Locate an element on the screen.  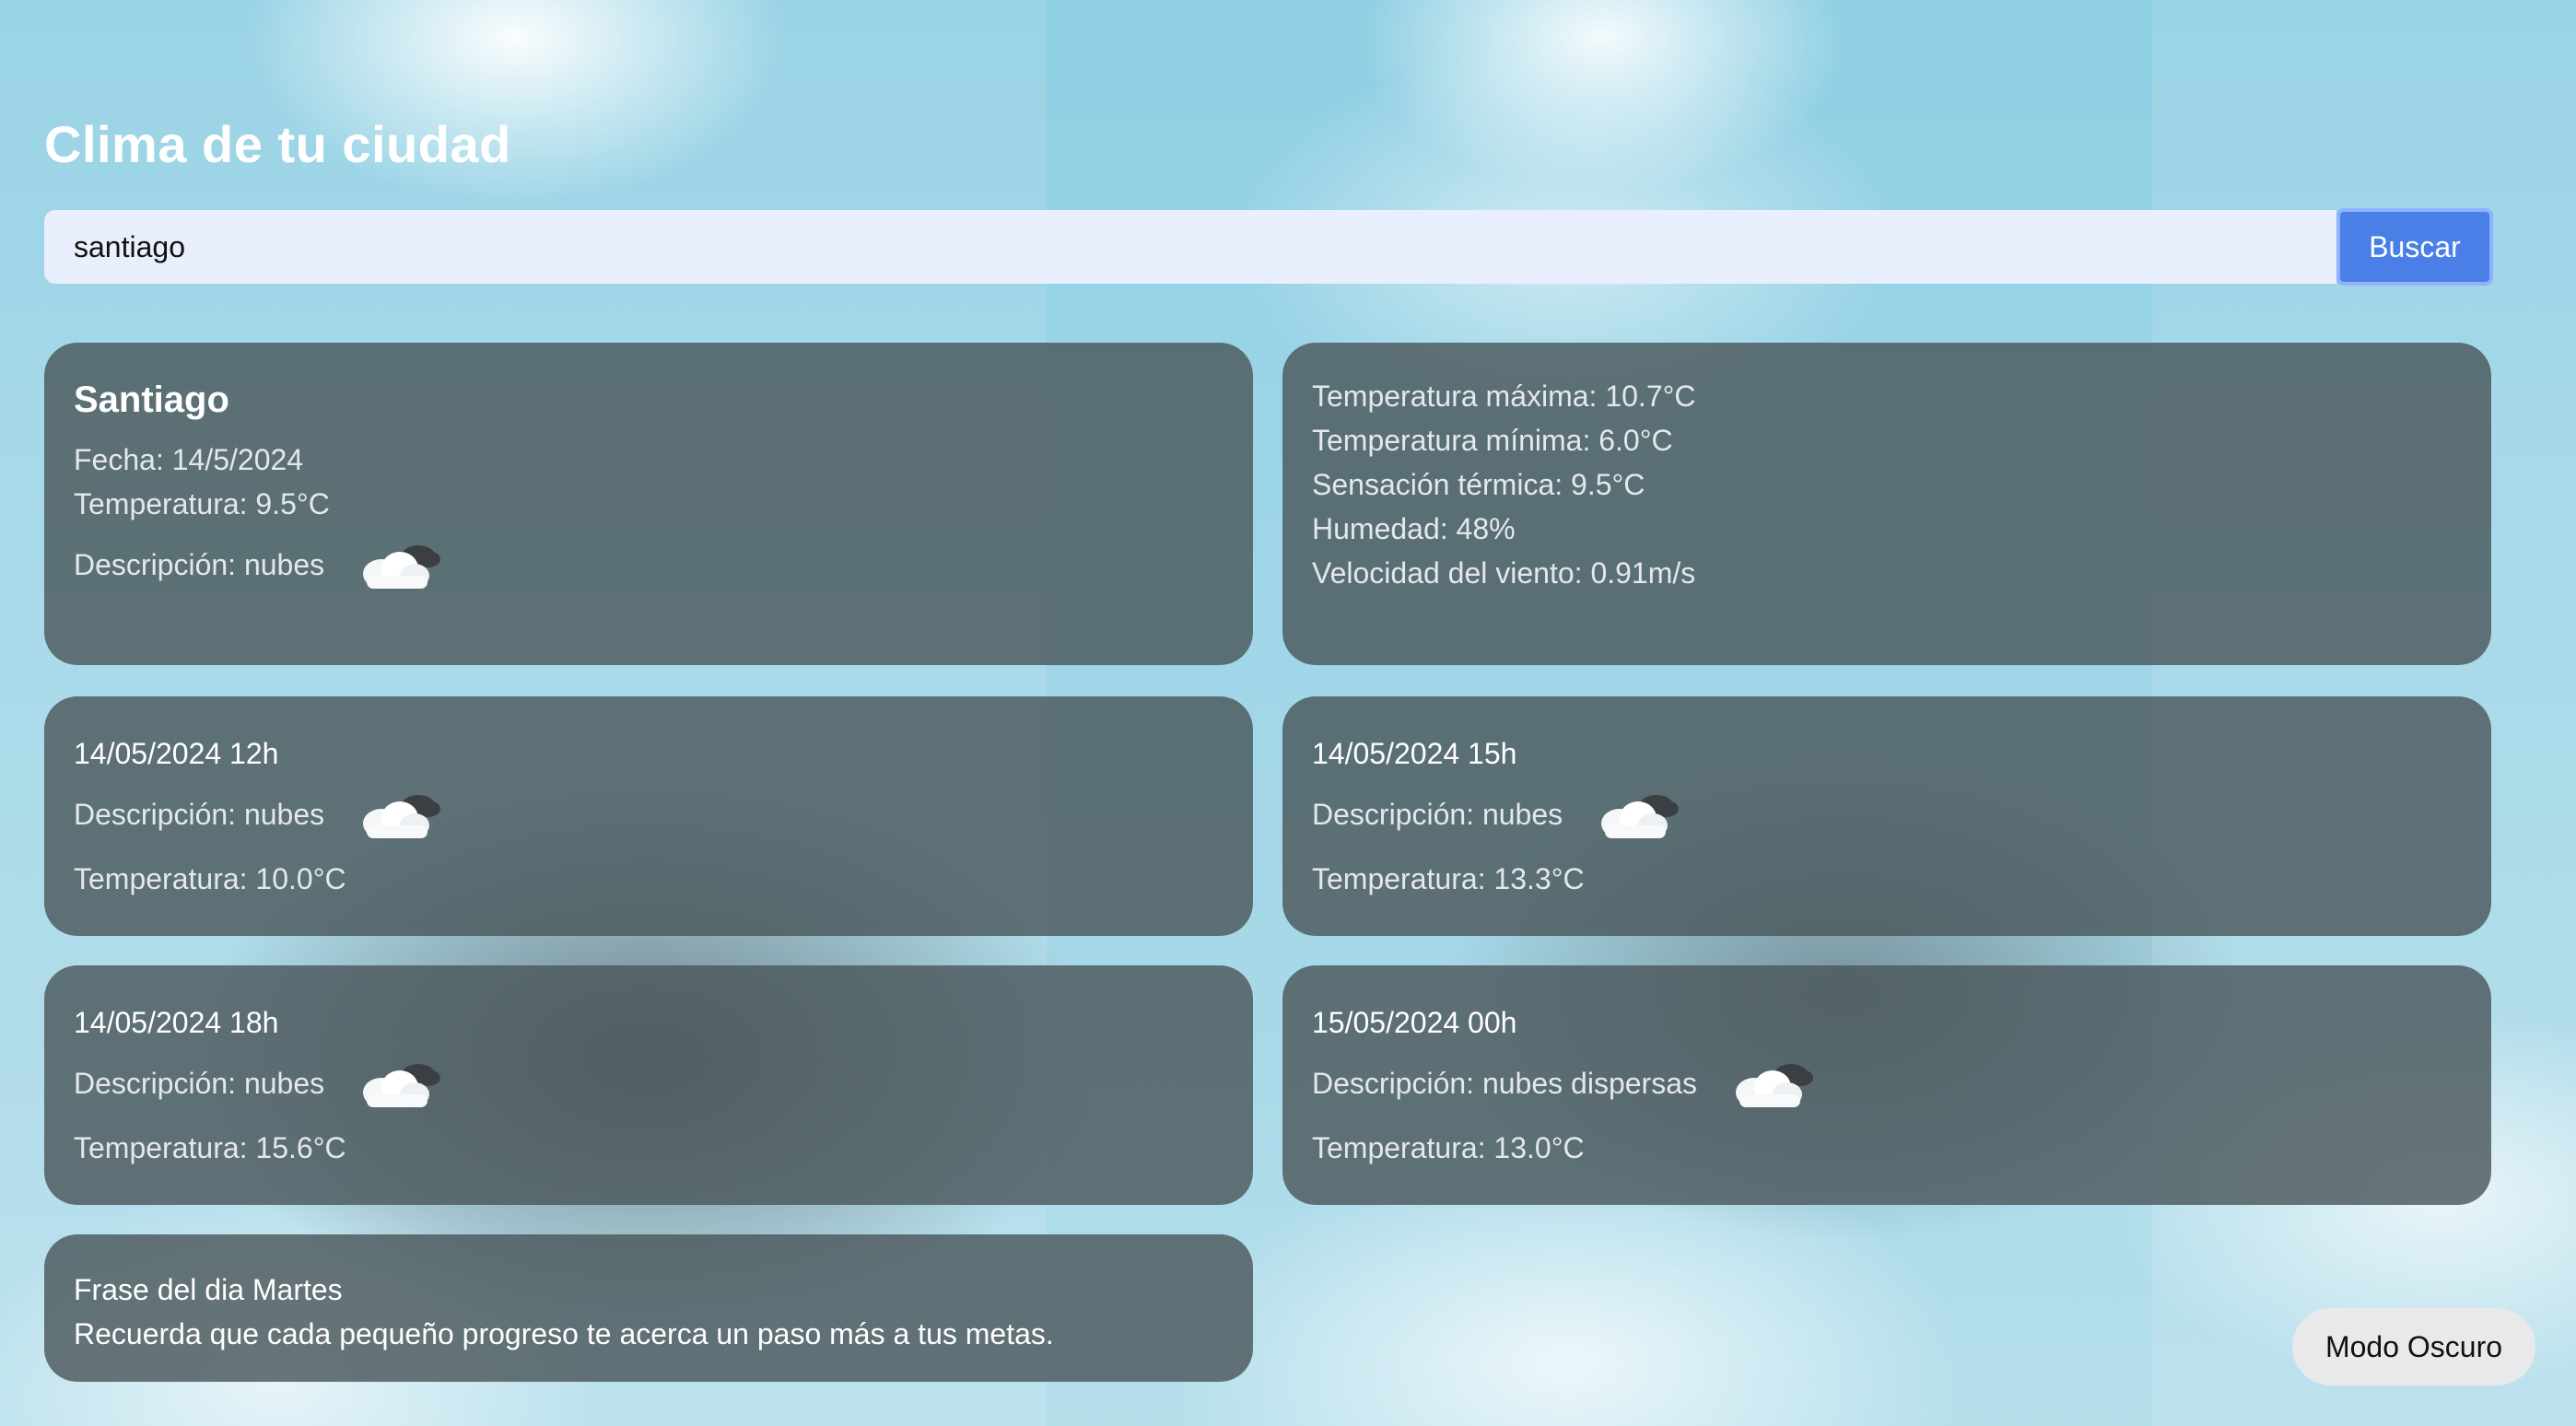
forecast-datetime: 14/05/2024 15h is located at coordinates (1414, 753).